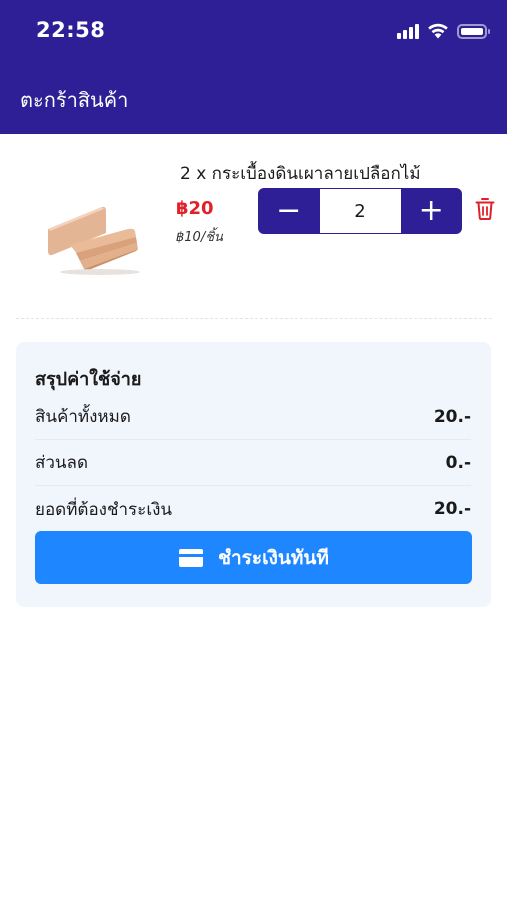 This screenshot has height=900, width=507. Describe the element at coordinates (253, 417) in the screenshot. I see `summary-row-subtotal: สินค้าทั้งหมด 20.-` at that location.